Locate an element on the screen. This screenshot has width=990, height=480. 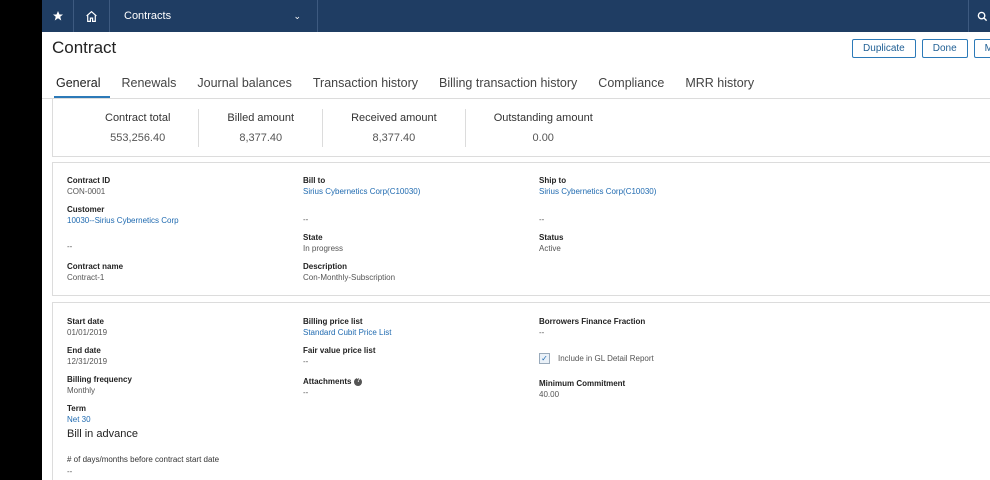
page-title: Contract is located at coordinates (84, 47).